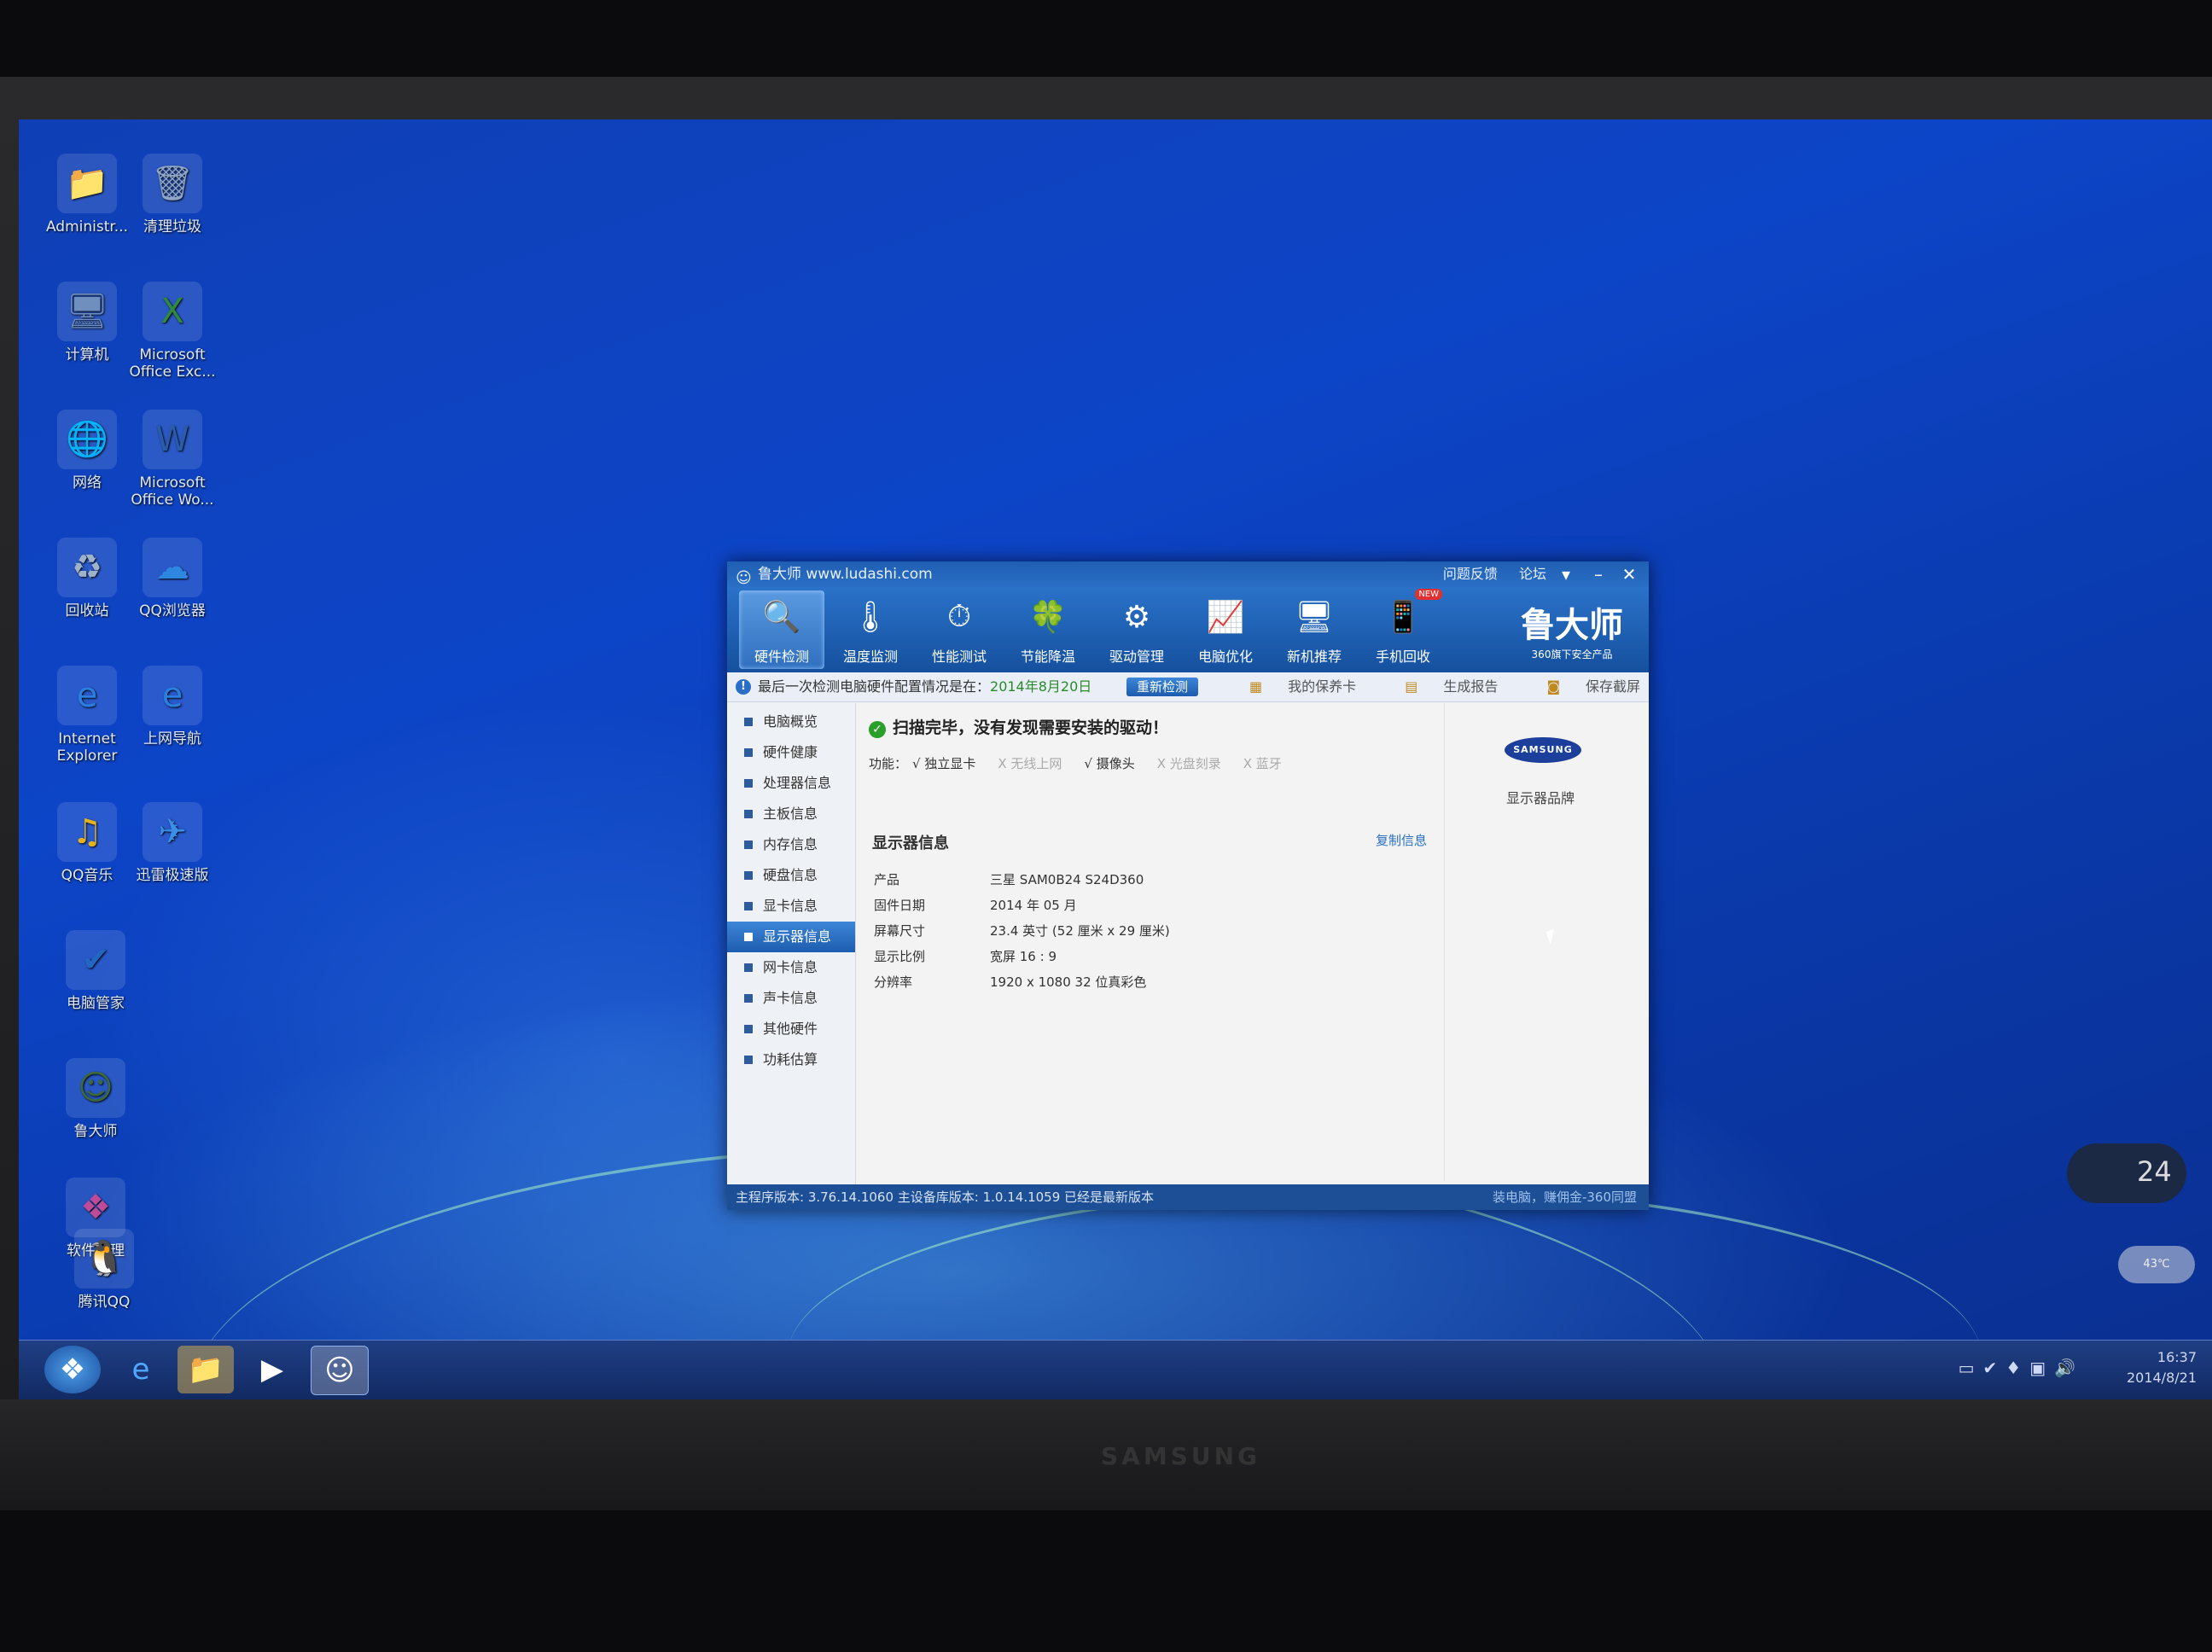 The image size is (2212, 1652). I want to click on last-check-date: 2014年8月20日, so click(1041, 686).